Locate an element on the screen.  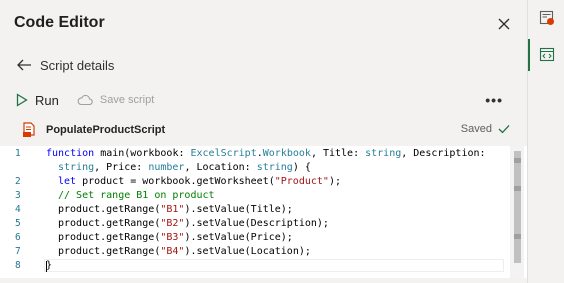
more-options-icon: ••• is located at coordinates (494, 100).